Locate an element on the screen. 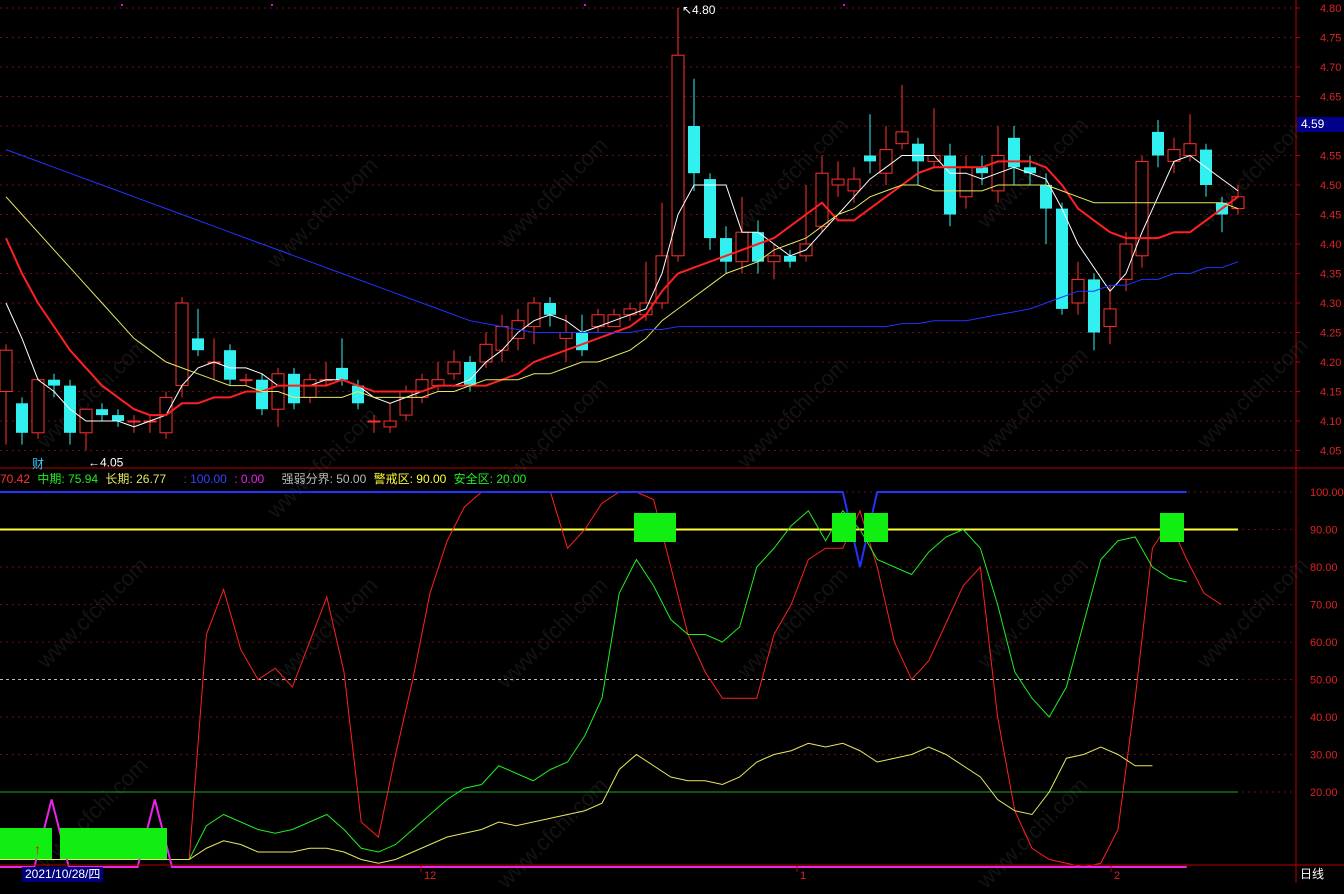 This screenshot has width=1344, height=894. price-tick-label: 4.45 is located at coordinates (1330, 216).